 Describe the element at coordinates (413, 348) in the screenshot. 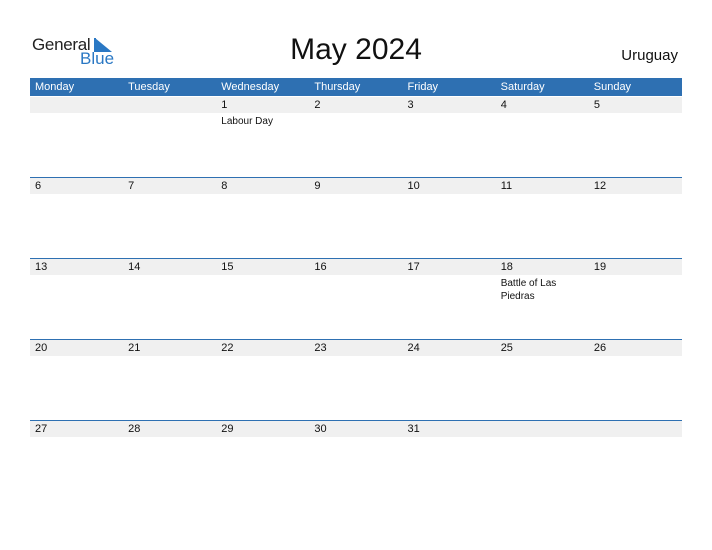

I see `day-number: 24` at that location.